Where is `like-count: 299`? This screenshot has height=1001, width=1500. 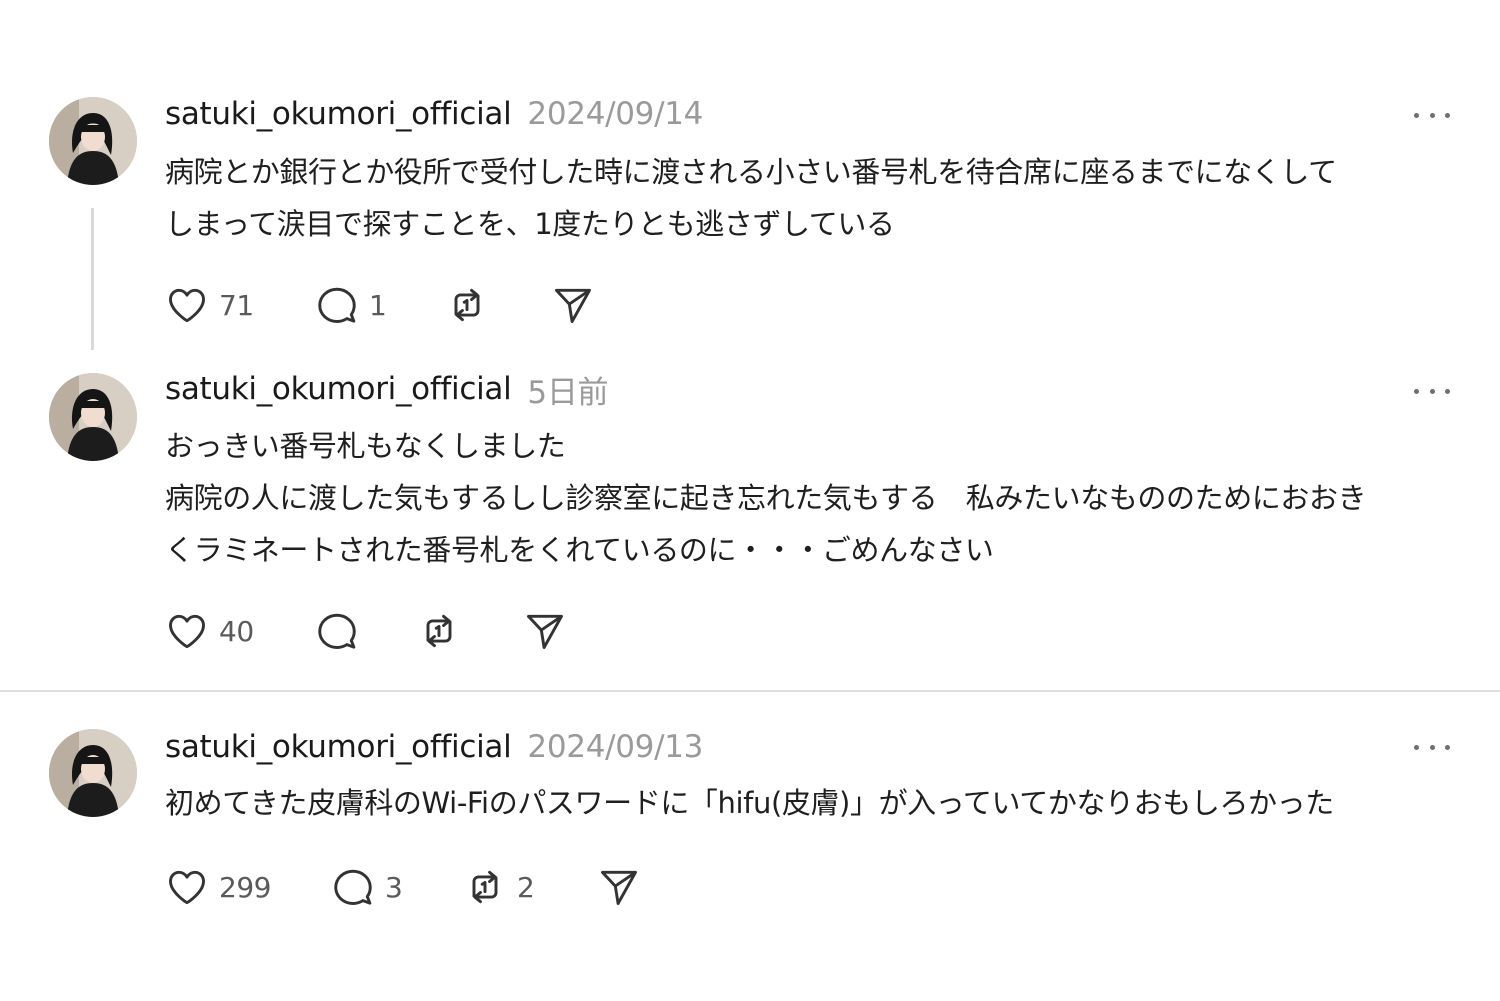
like-count: 299 is located at coordinates (245, 887).